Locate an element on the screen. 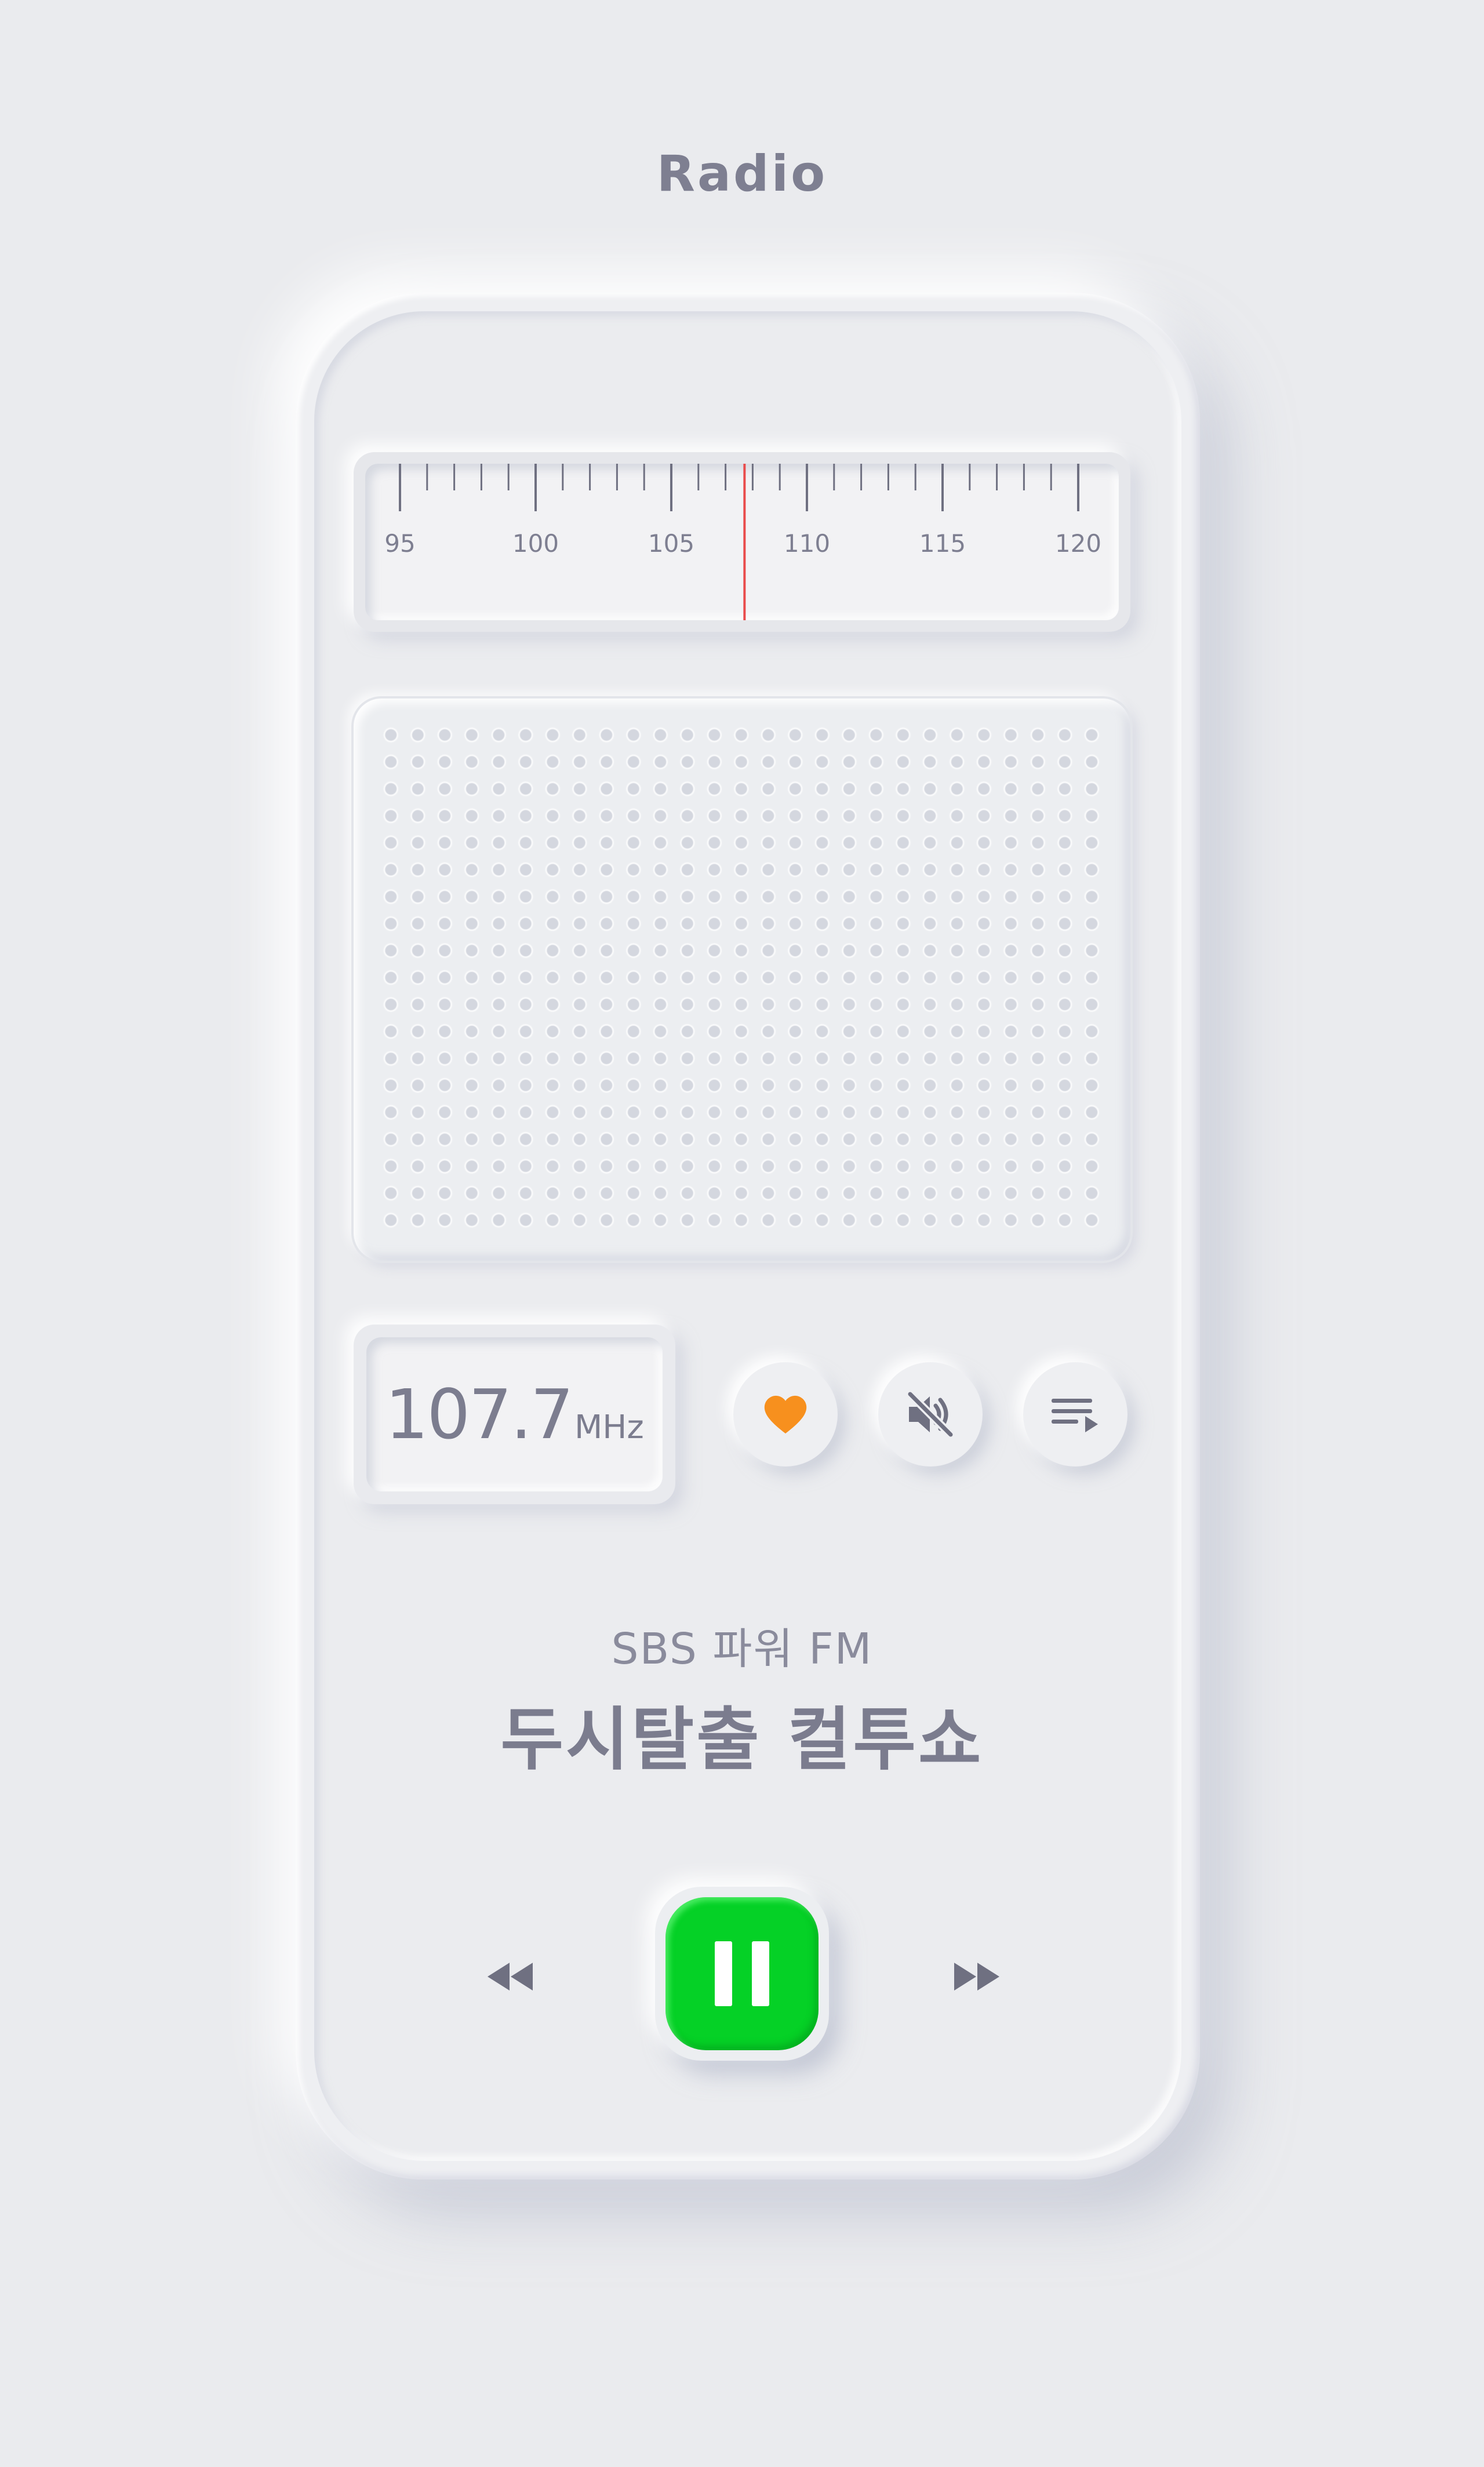  rewind-button is located at coordinates (510, 1977).